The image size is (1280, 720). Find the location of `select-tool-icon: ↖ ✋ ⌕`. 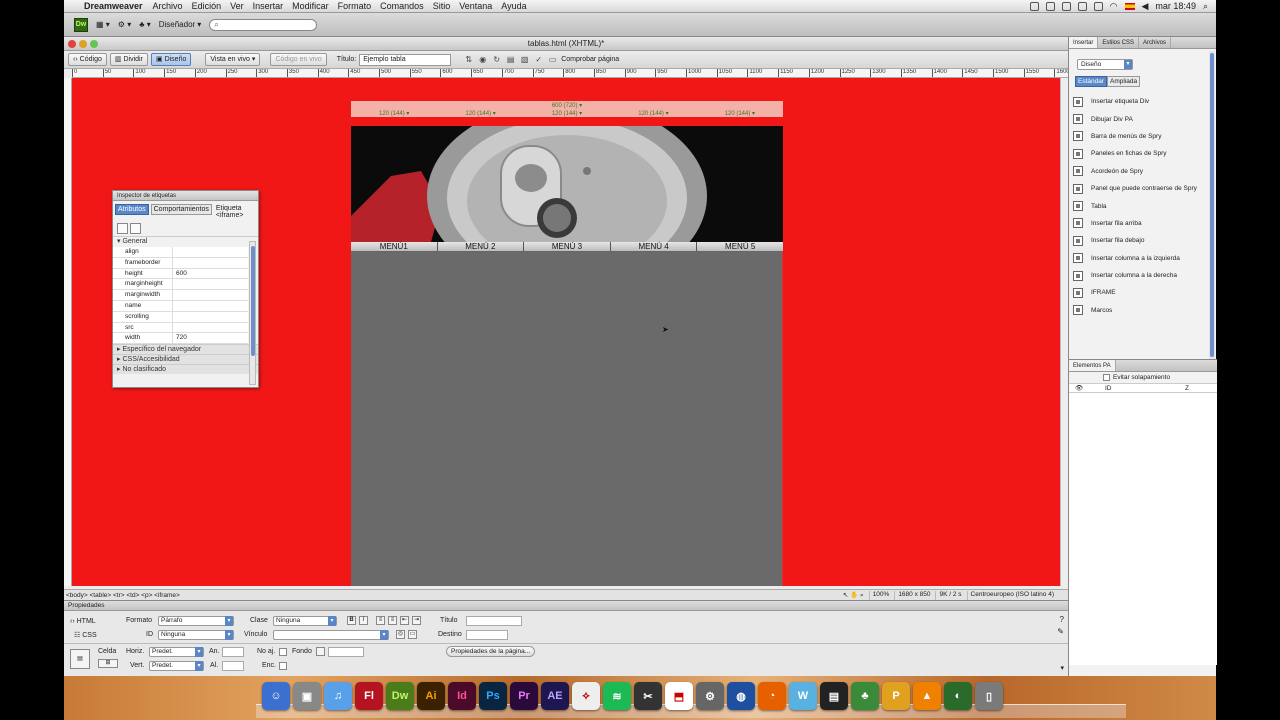

select-tool-icon: ↖ ✋ ⌕ is located at coordinates (852, 595).